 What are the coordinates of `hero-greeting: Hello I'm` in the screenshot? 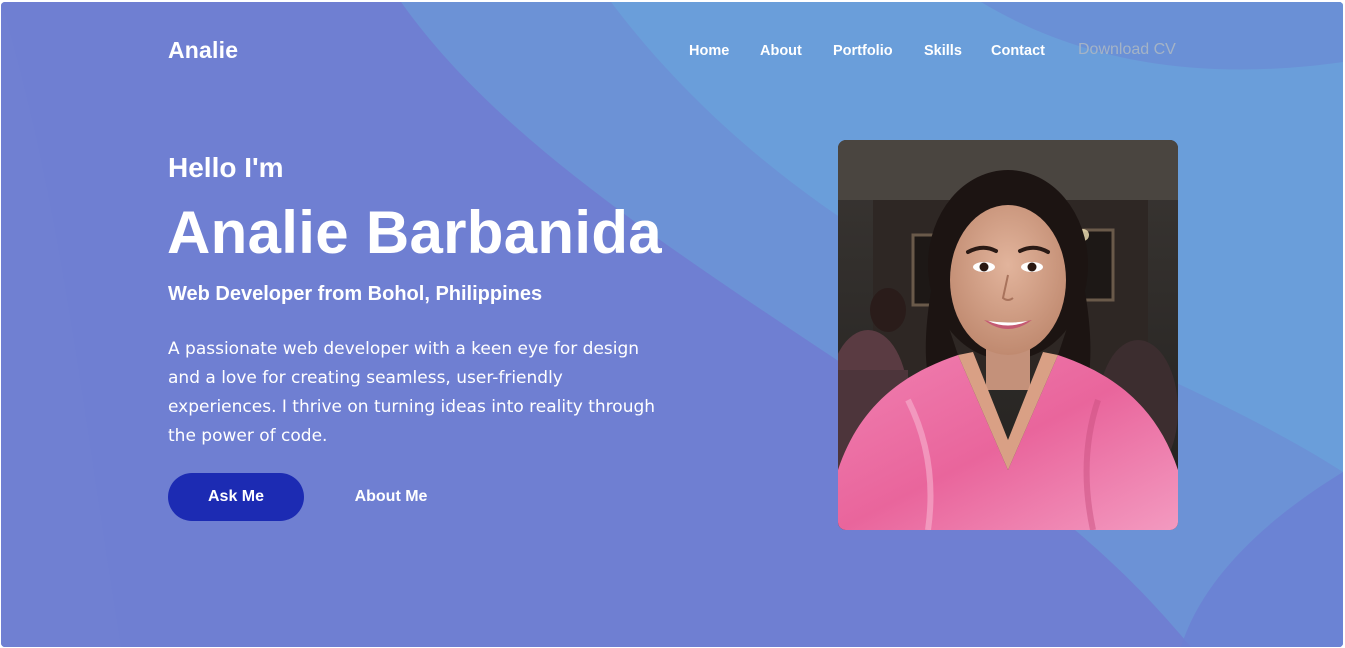 It's located at (226, 167).